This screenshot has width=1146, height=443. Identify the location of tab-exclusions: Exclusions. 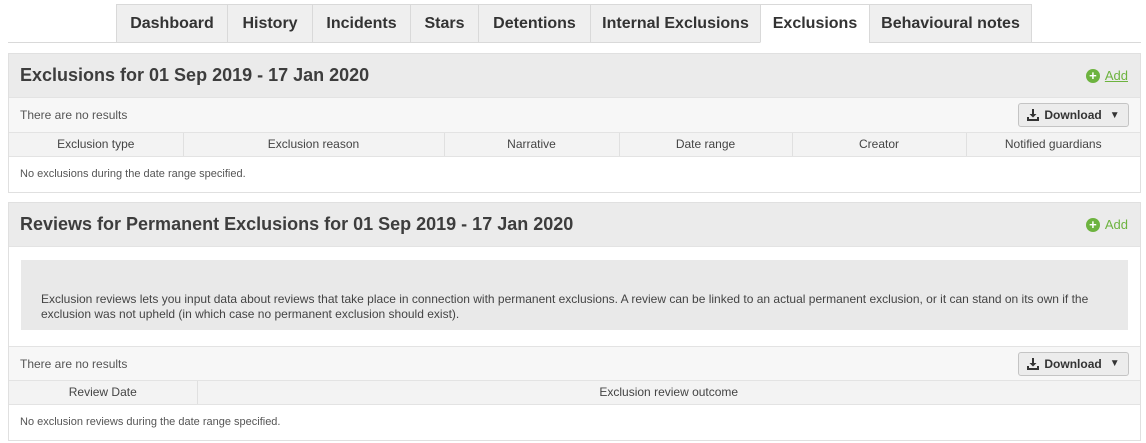
(814, 23).